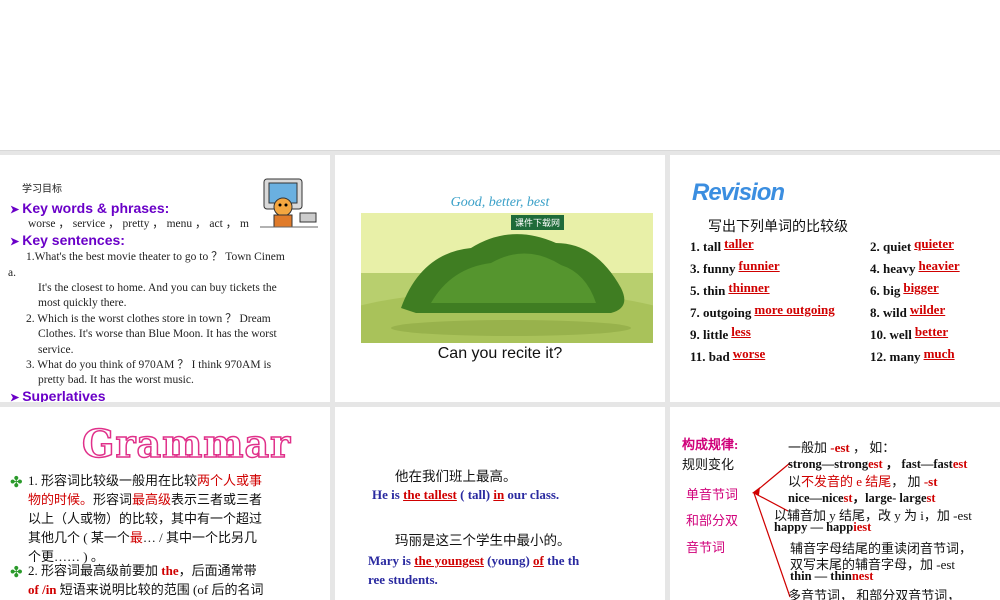 The width and height of the screenshot is (1000, 600). Describe the element at coordinates (759, 265) in the screenshot. I see `revision-answer: funnier` at that location.